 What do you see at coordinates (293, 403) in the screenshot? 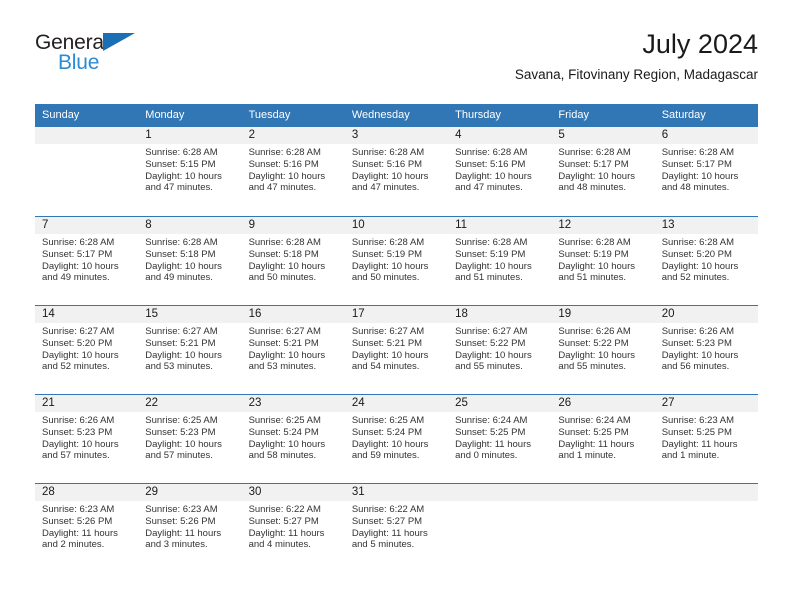
I see `day-number: 23` at bounding box center [293, 403].